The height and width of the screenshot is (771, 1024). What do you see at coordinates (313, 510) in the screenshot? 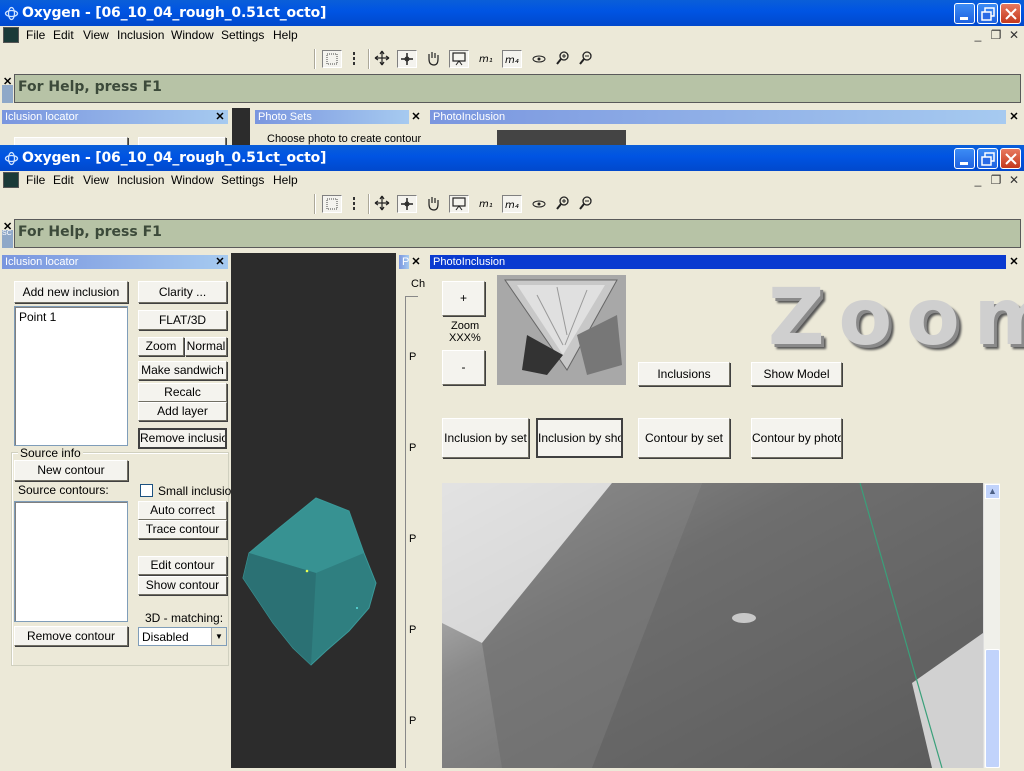
I see `3d-viewer` at bounding box center [313, 510].